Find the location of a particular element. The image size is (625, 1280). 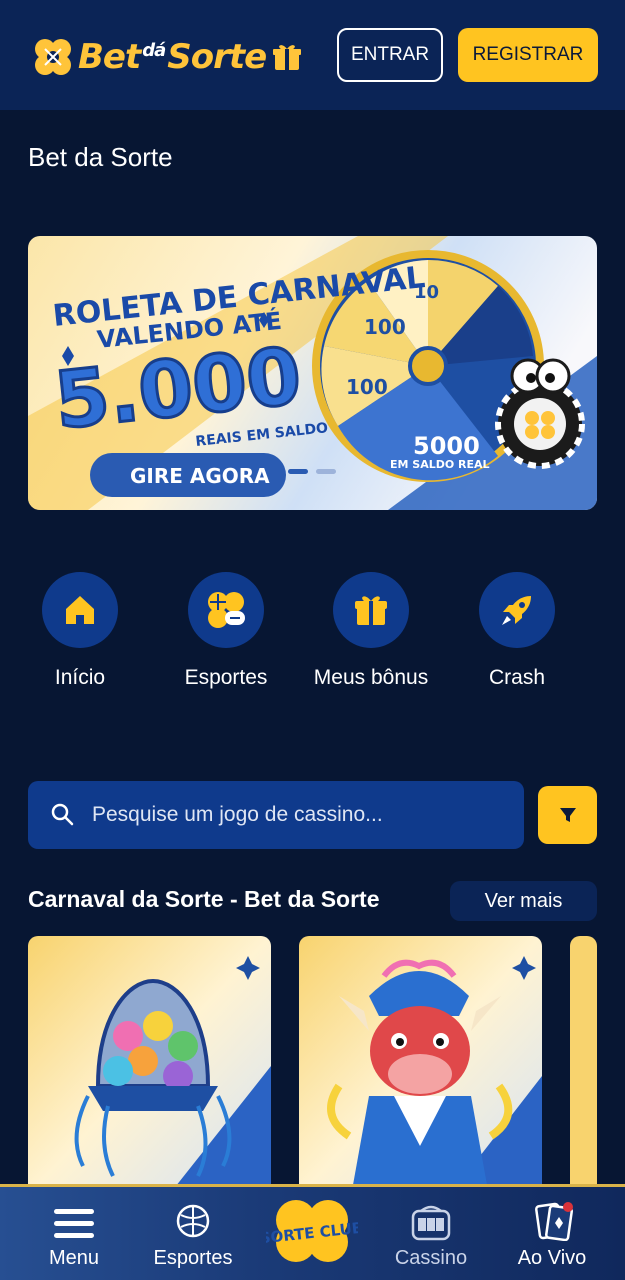

hamburger-menu-icon is located at coordinates (74, 1223).